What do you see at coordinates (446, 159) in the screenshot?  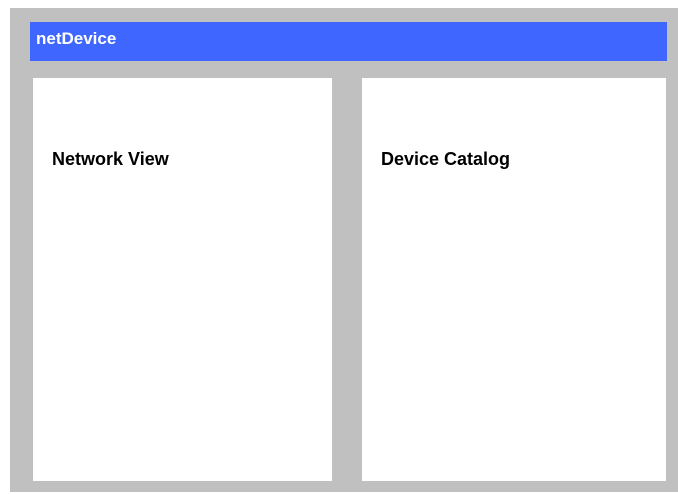 I see `device-catalog-title: Device Catalog` at bounding box center [446, 159].